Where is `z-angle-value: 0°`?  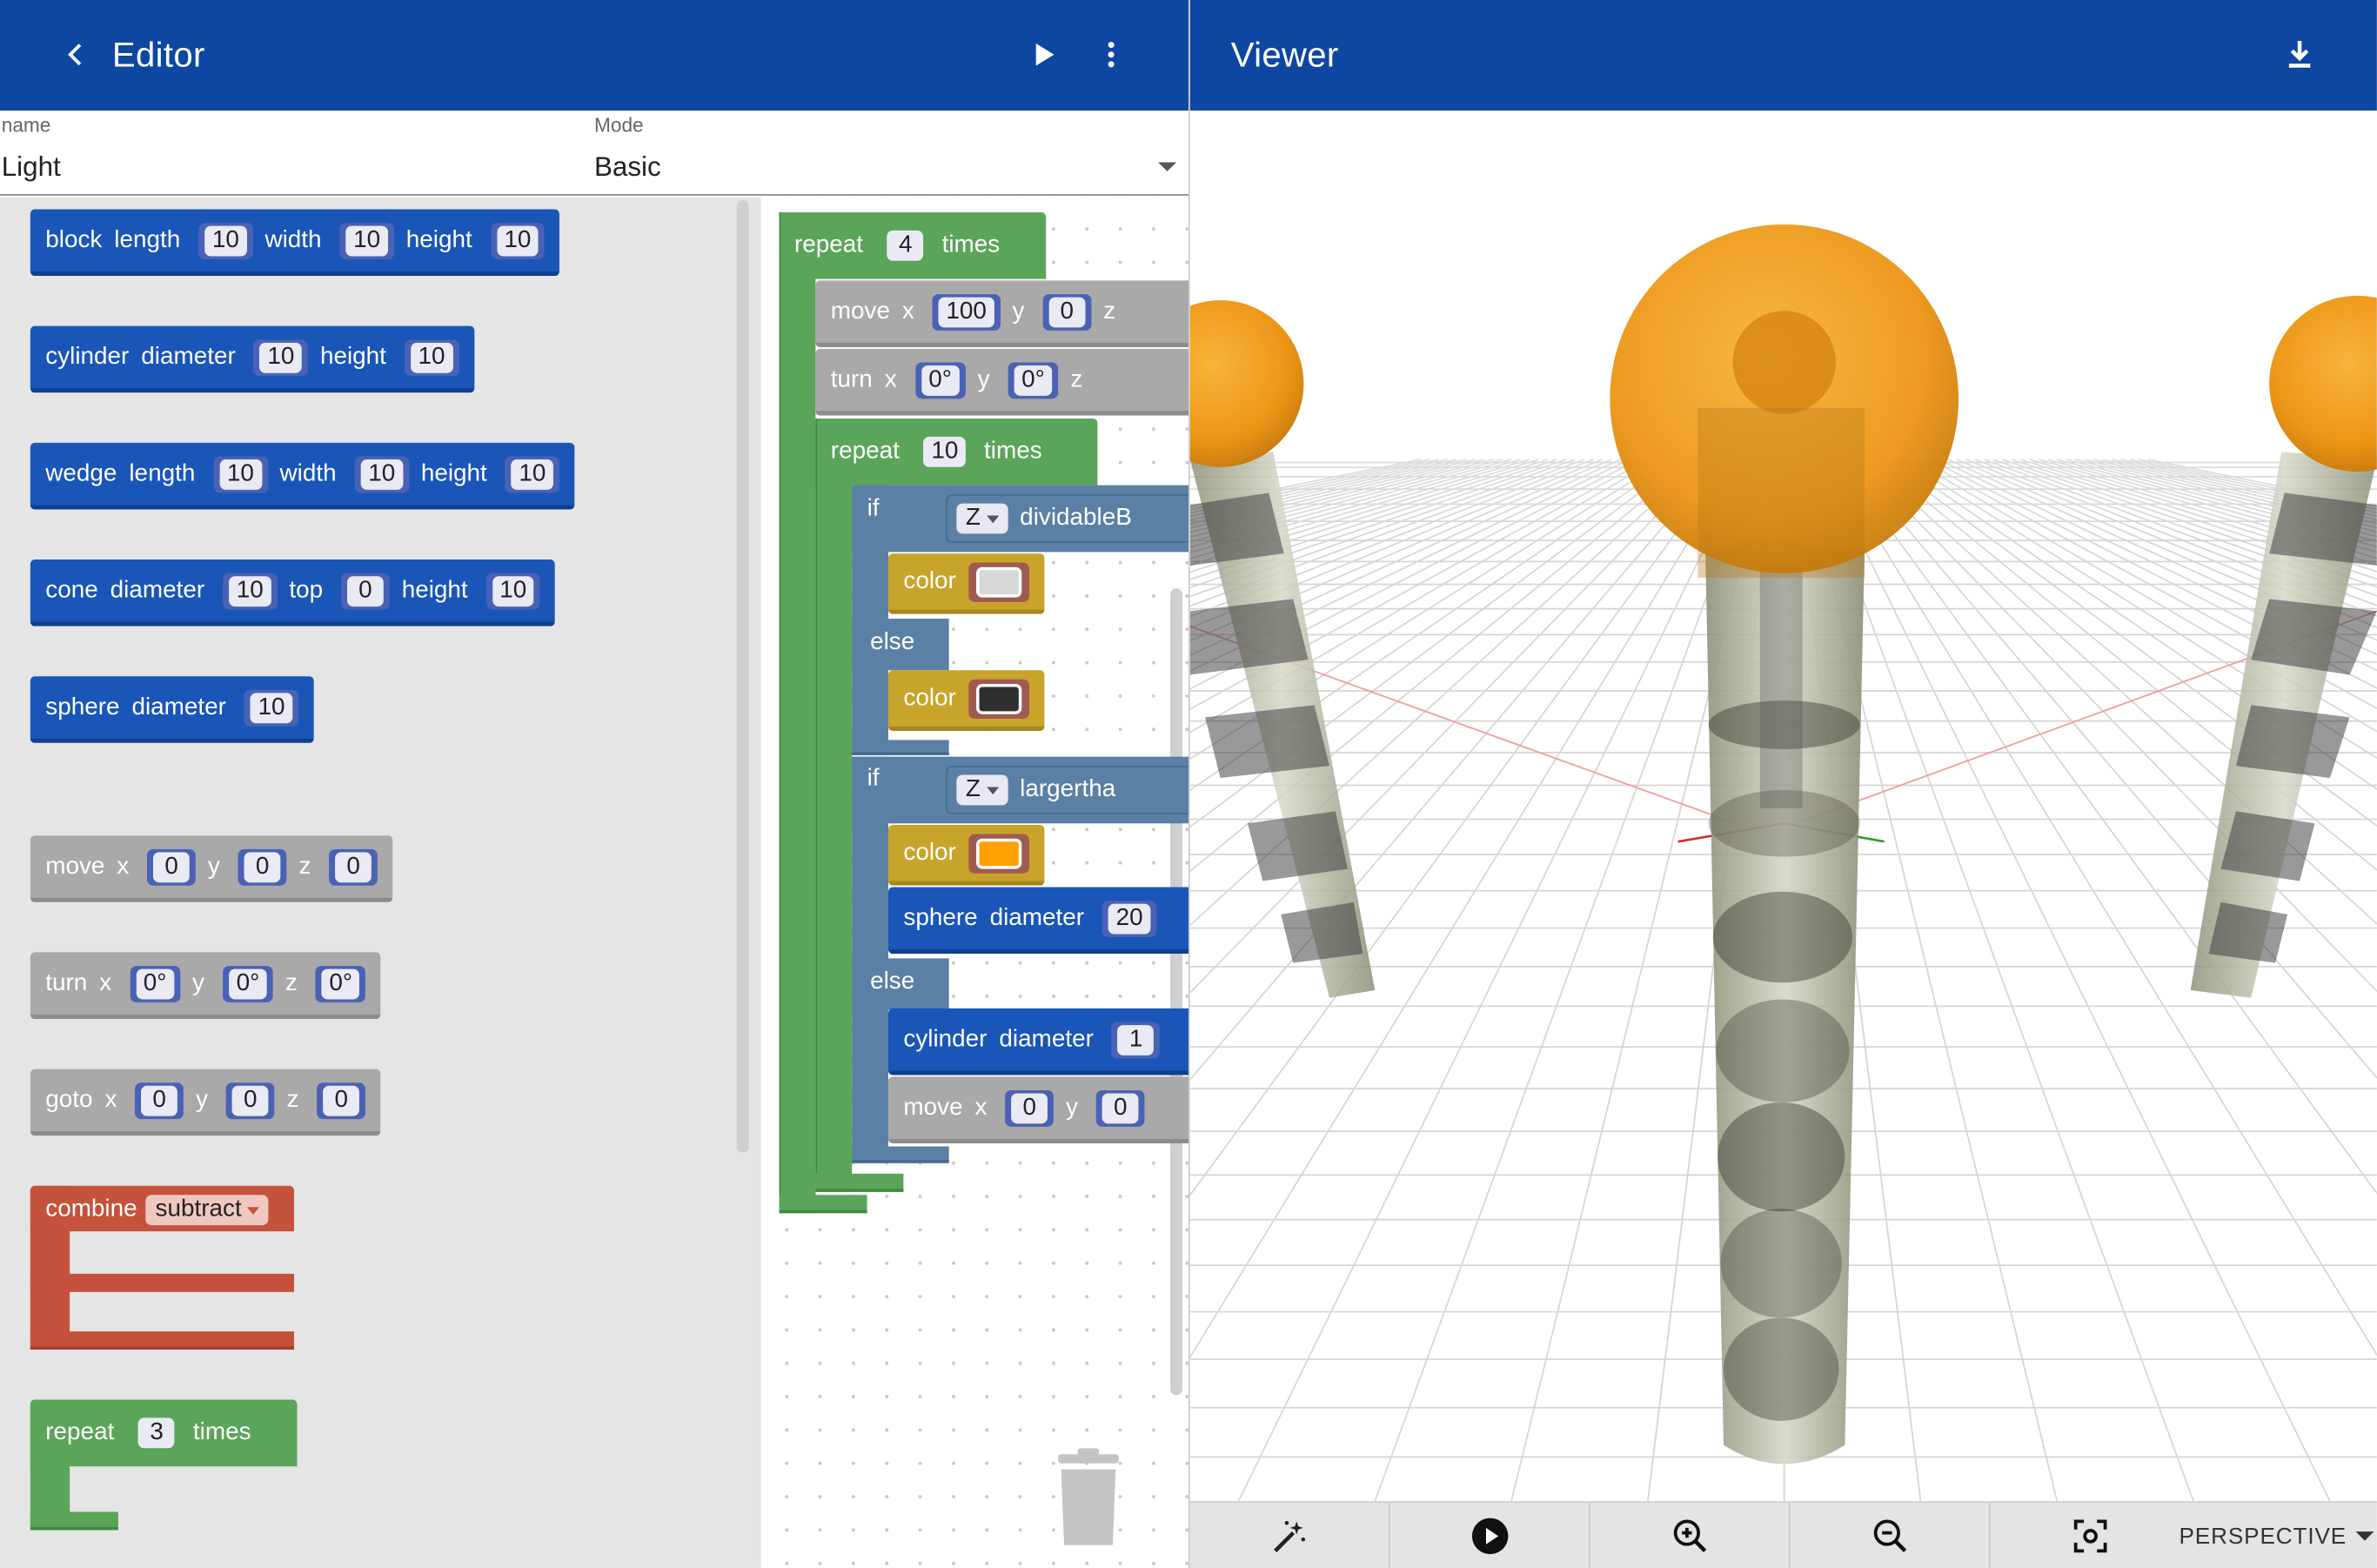 z-angle-value: 0° is located at coordinates (340, 984).